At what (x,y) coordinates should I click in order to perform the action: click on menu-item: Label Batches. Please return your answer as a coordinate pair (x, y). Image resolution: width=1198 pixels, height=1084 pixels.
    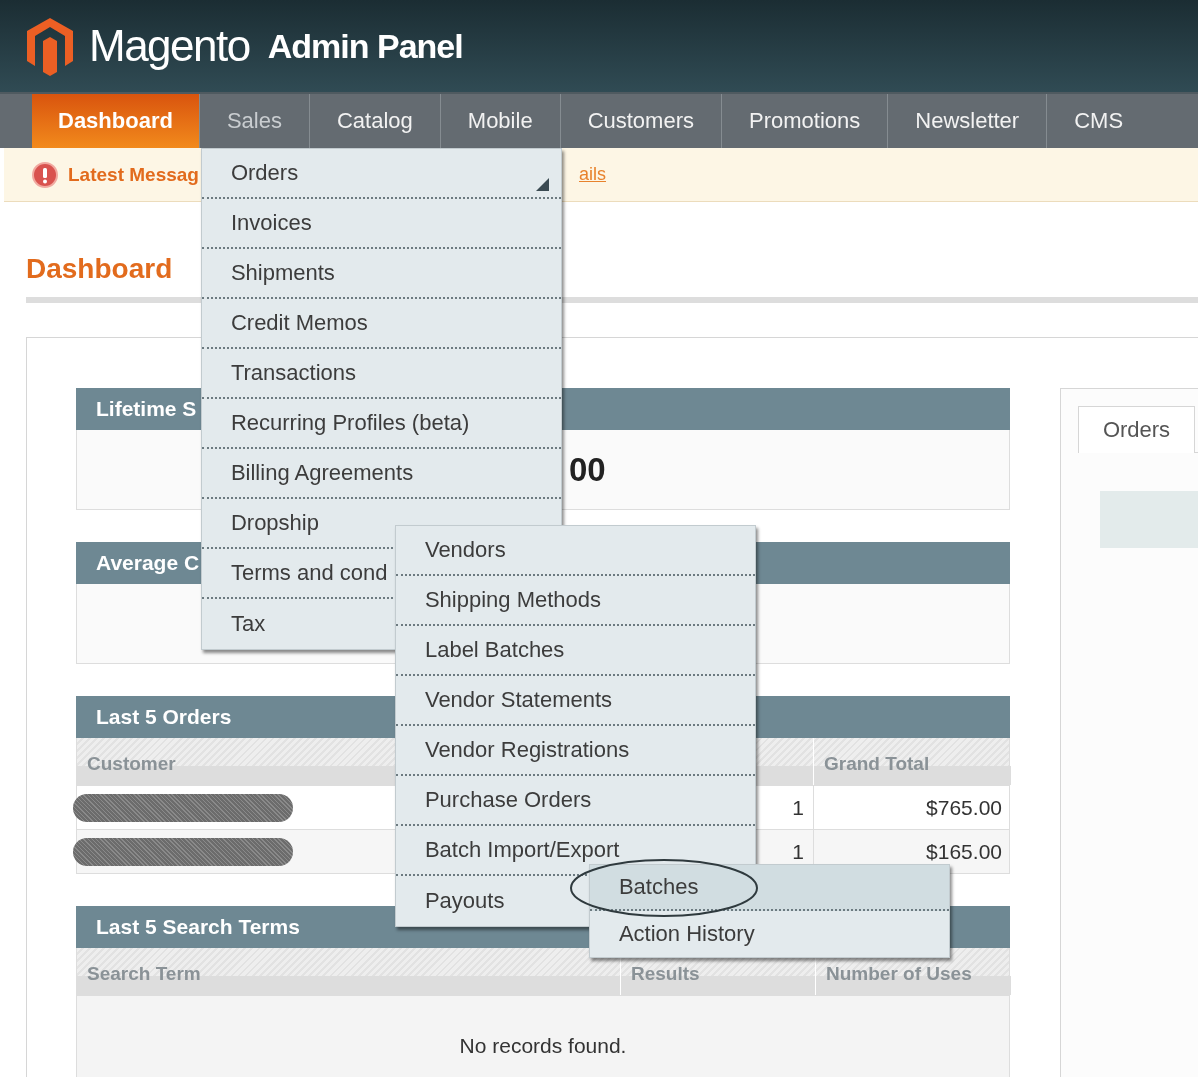
    Looking at the image, I should click on (575, 651).